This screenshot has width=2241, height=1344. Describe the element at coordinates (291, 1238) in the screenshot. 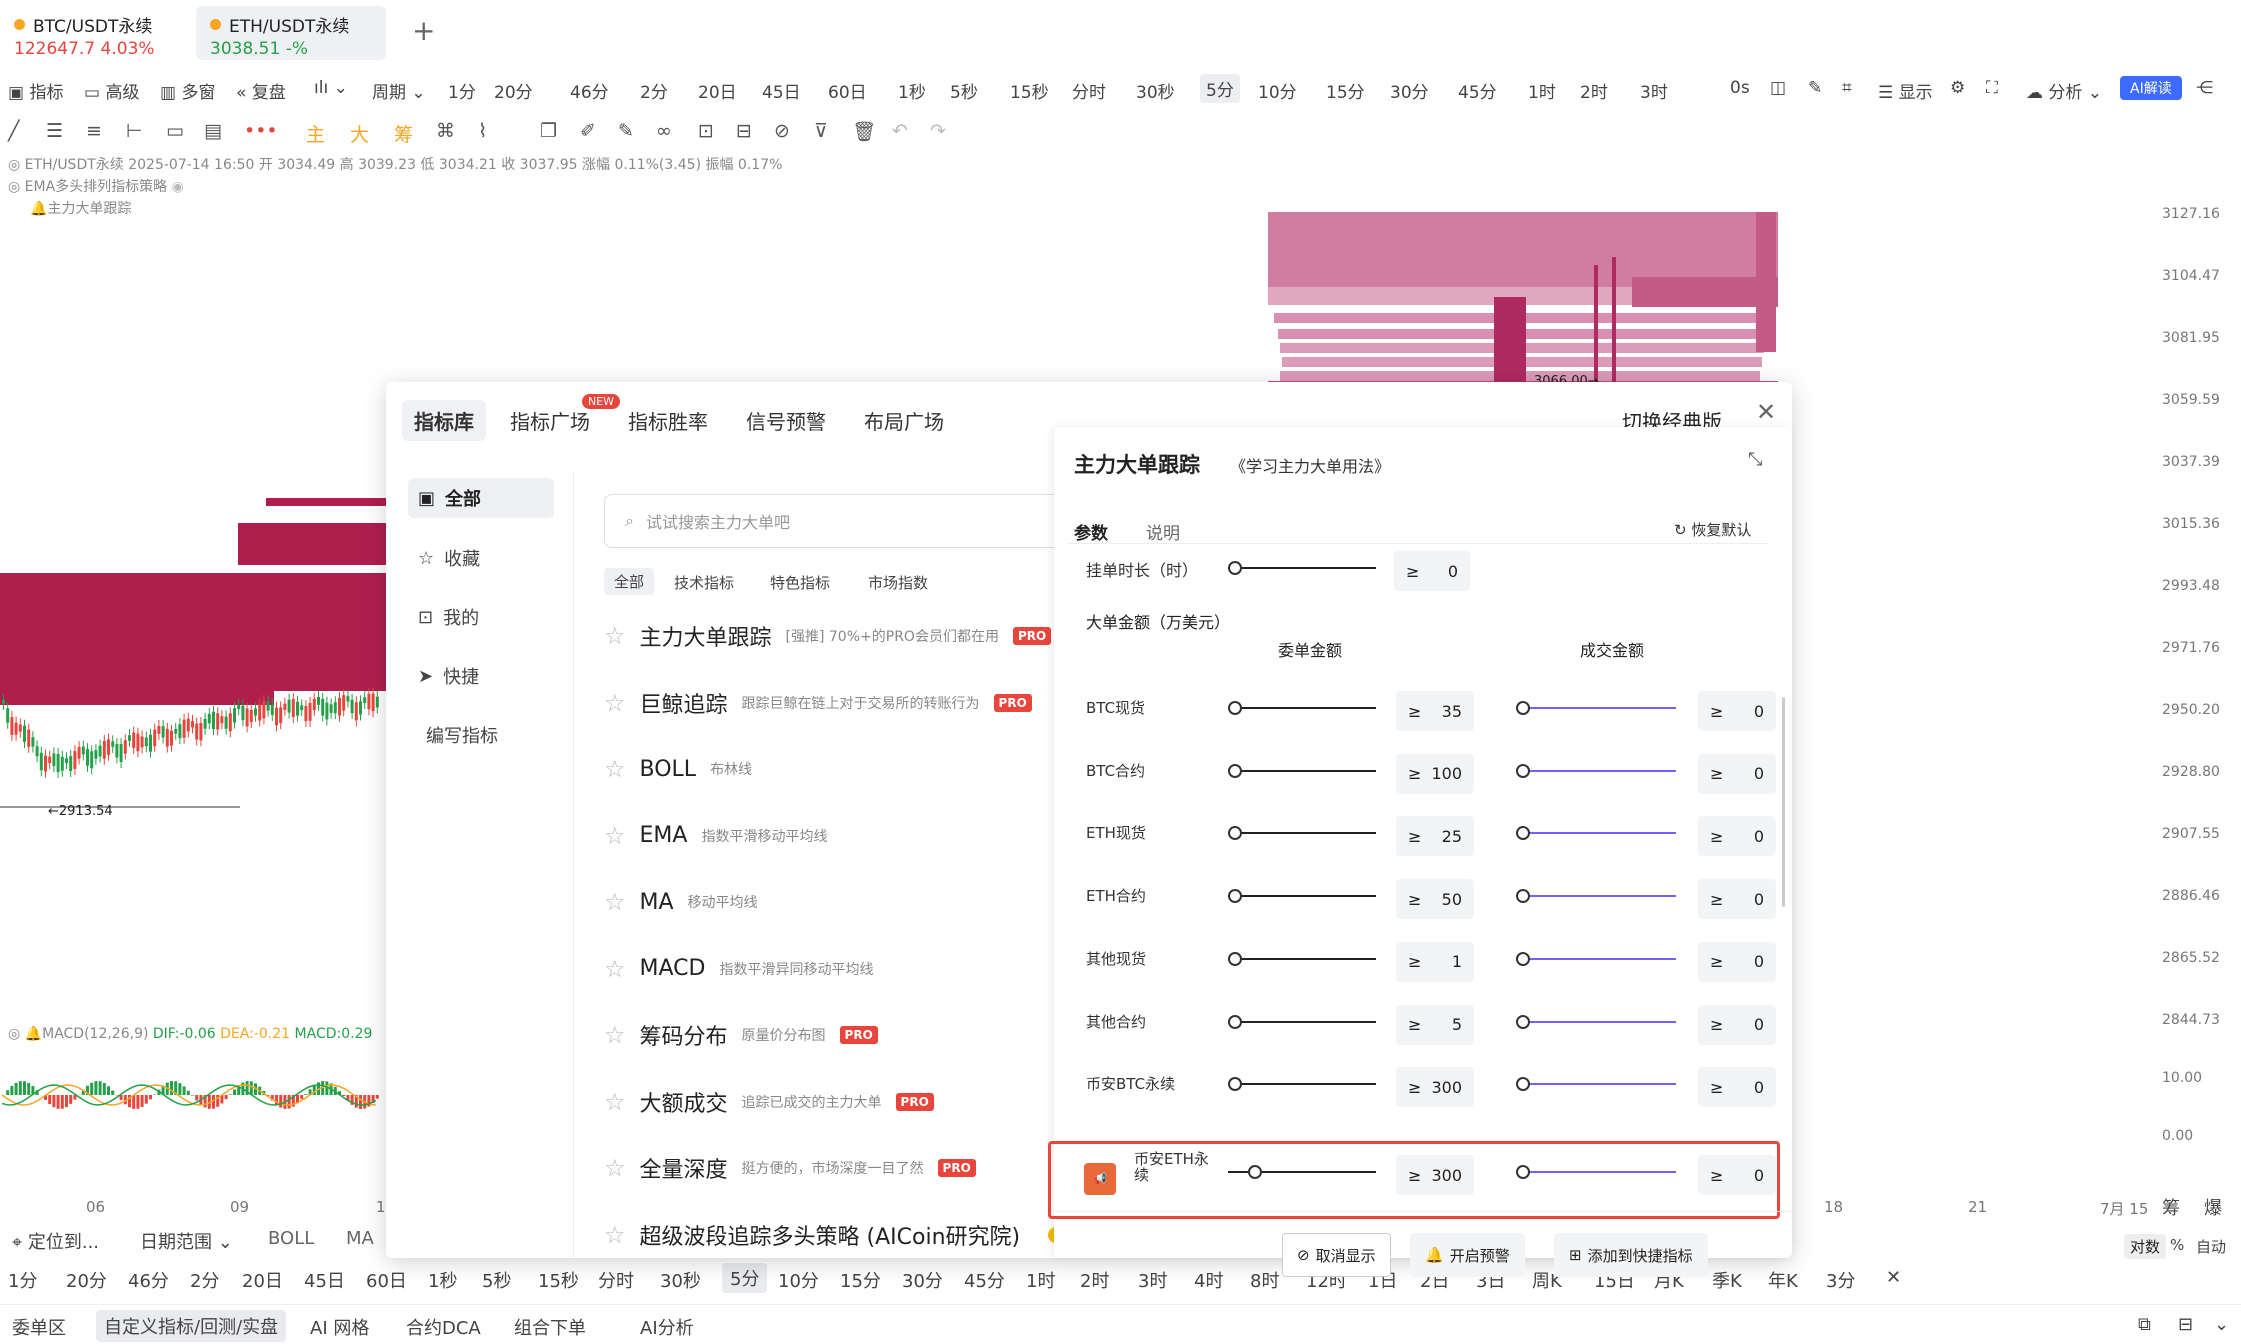

I see `boll-indicator-tab: BOLL` at that location.